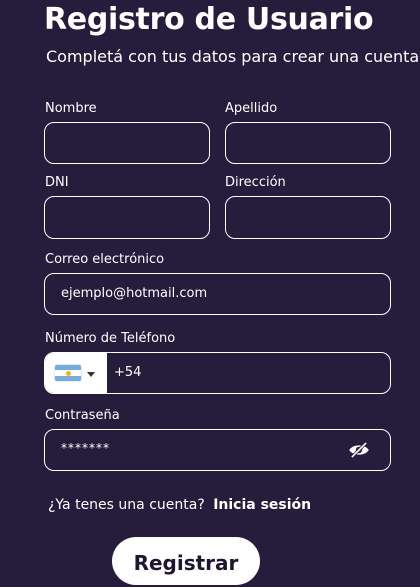 Image resolution: width=420 pixels, height=587 pixels. Describe the element at coordinates (217, 294) in the screenshot. I see `email-field: ejemplo@hotmail.com` at that location.